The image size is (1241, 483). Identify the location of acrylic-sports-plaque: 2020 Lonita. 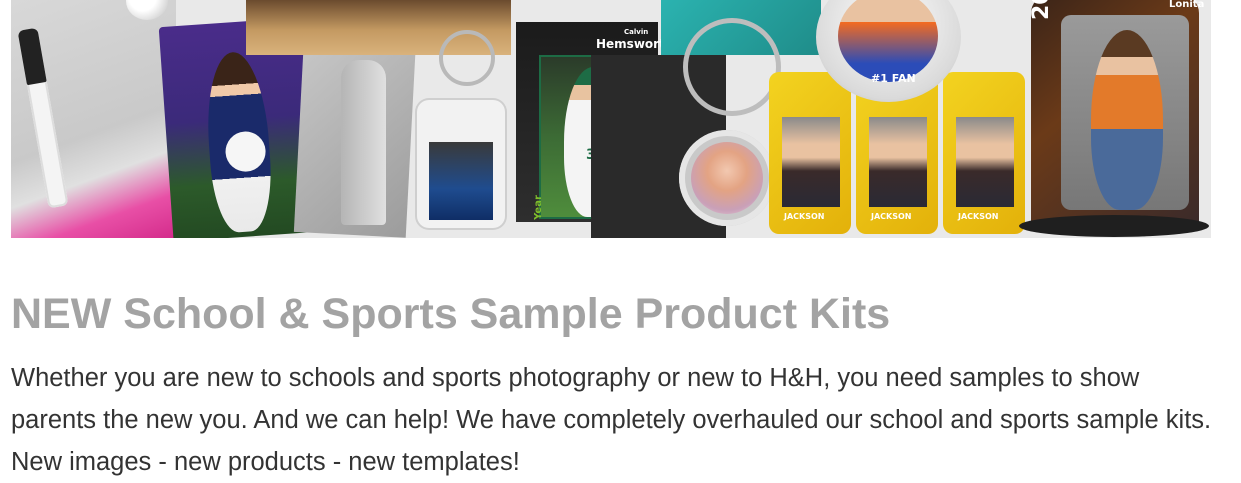
(1116, 113).